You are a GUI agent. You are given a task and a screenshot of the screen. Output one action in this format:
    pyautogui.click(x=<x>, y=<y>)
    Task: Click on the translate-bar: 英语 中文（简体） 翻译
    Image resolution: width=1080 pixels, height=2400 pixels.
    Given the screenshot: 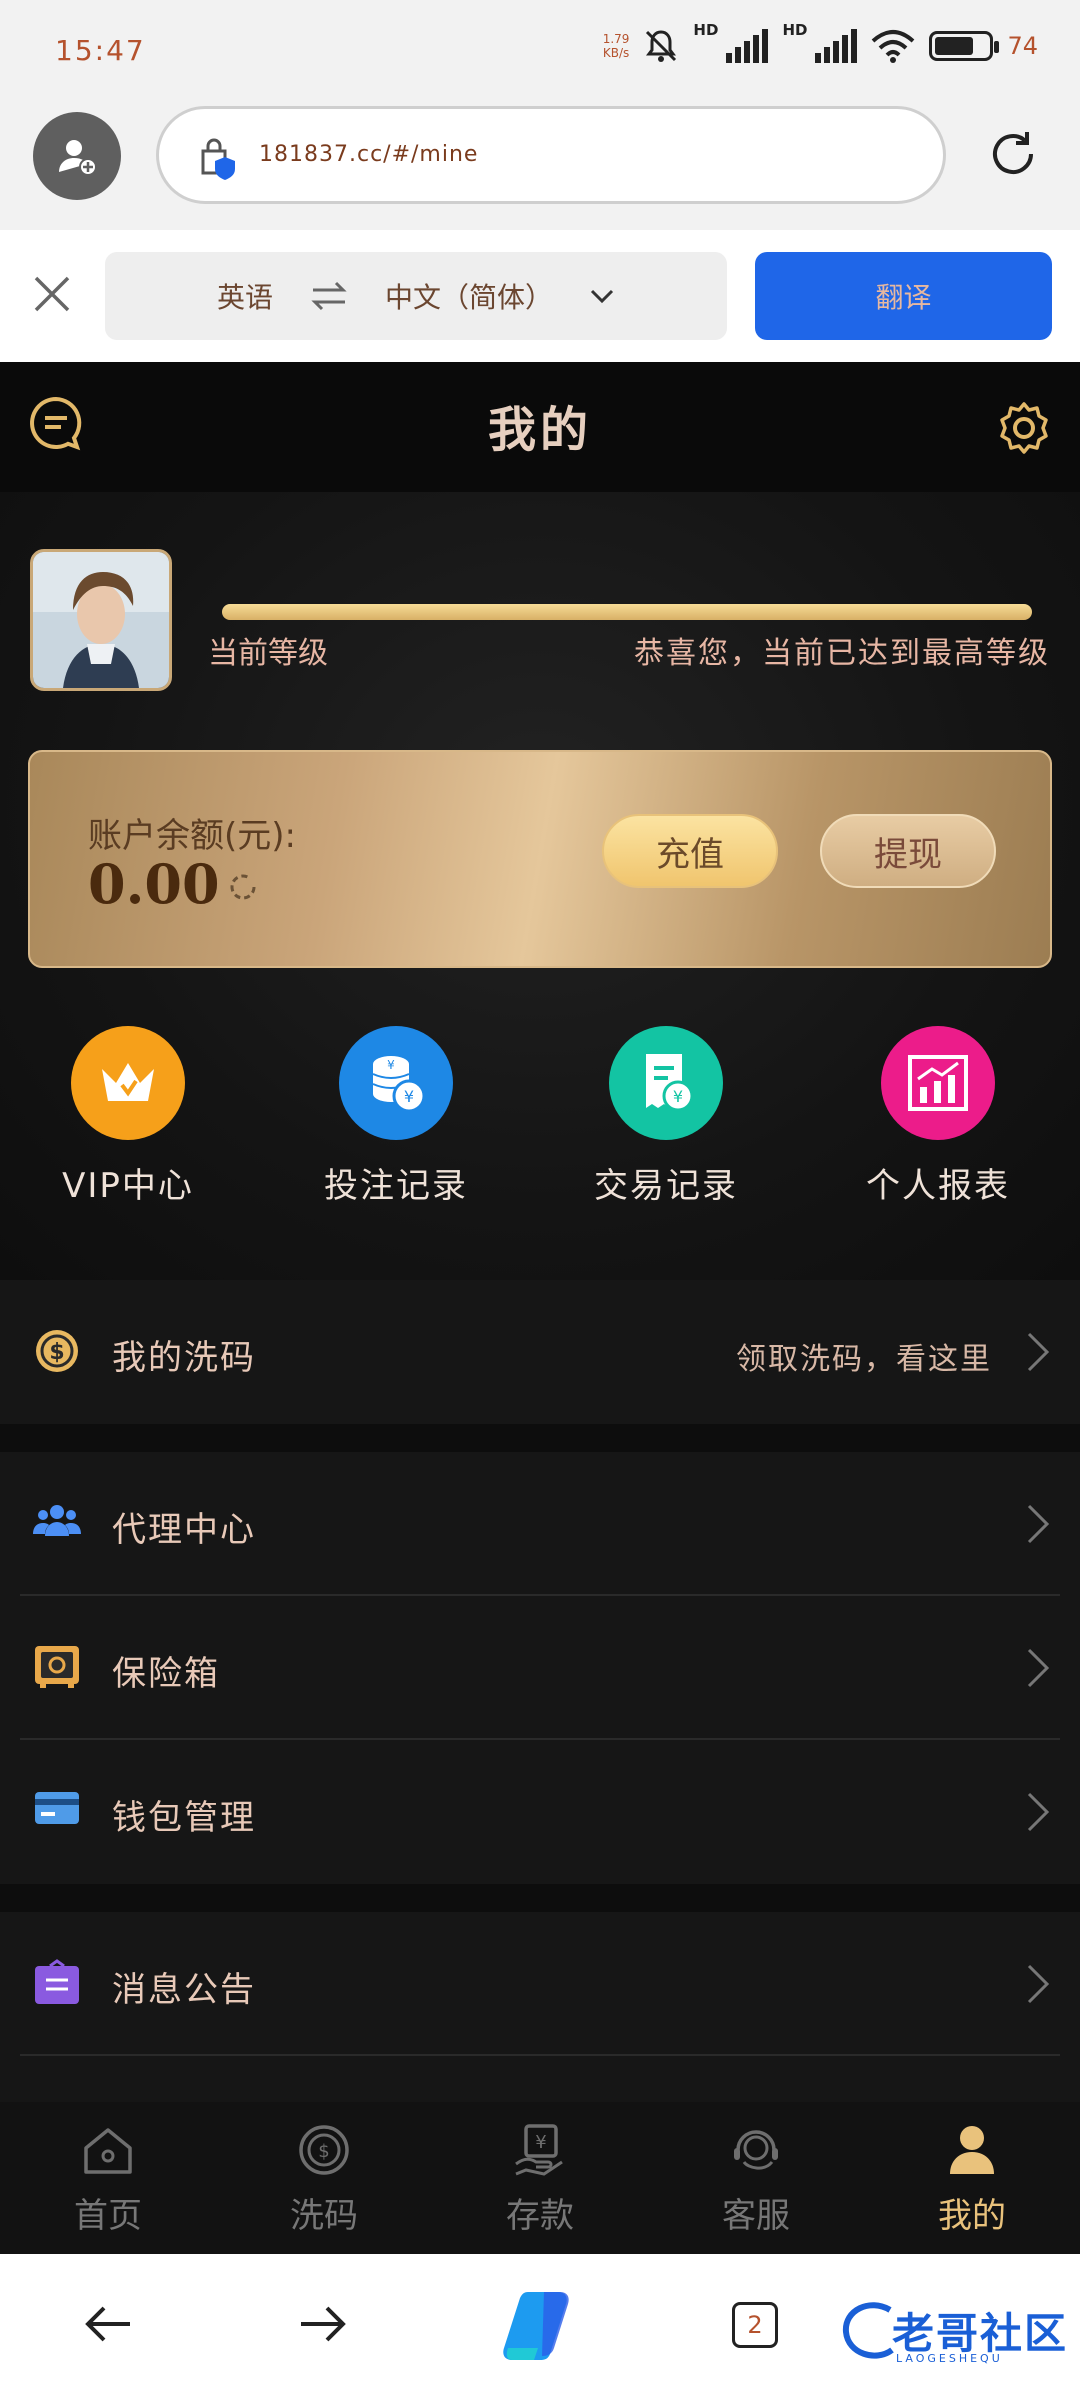 What is the action you would take?
    pyautogui.click(x=540, y=296)
    